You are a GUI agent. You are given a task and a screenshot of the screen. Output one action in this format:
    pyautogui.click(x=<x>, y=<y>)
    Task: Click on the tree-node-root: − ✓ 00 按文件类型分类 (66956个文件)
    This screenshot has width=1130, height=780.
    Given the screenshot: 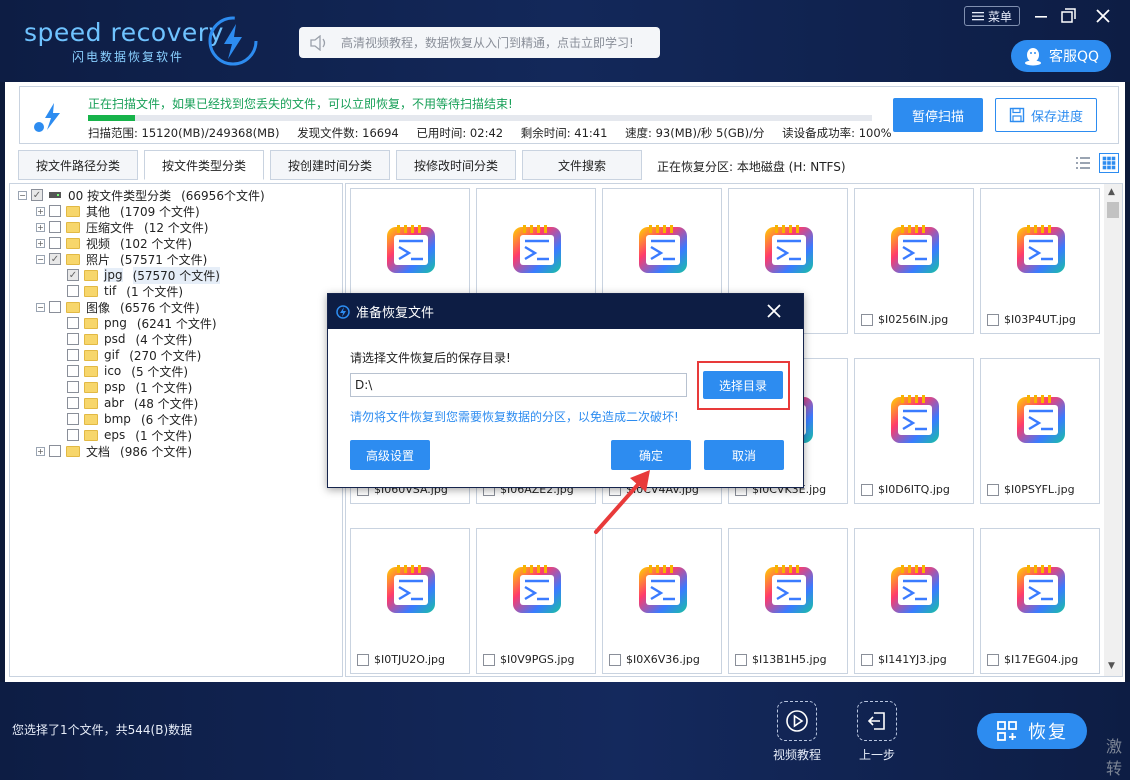 What is the action you would take?
    pyautogui.click(x=176, y=195)
    